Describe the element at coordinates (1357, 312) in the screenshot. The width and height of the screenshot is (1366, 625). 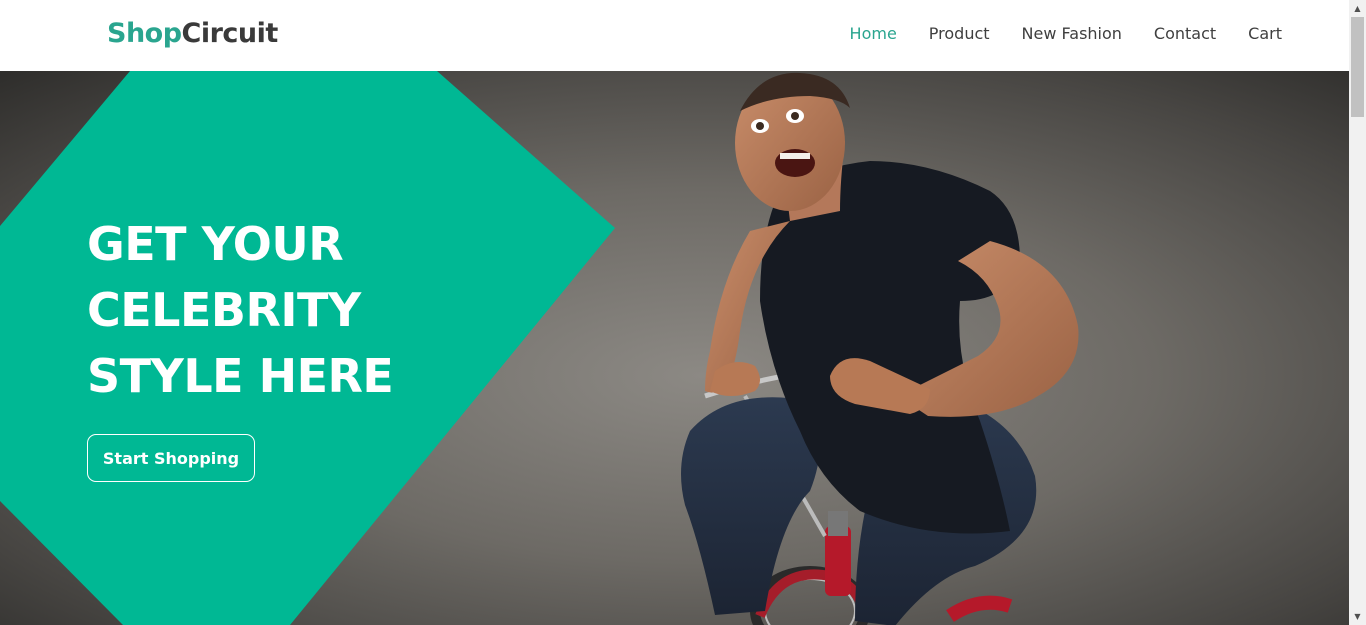
I see `page-scrollbar: ▲ ▼` at that location.